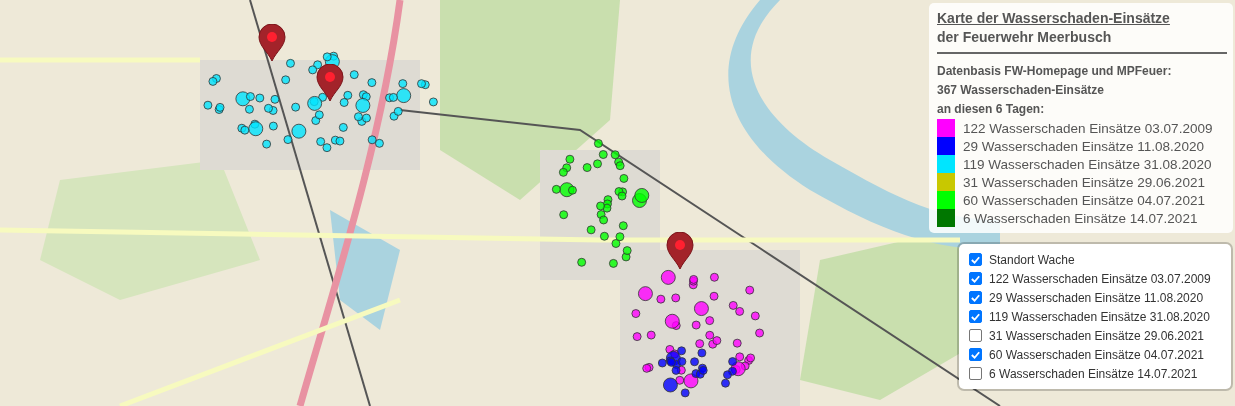 This screenshot has height=406, width=1235. I want to click on layer-label: 6 Wasserschaden Einsätze 14.07.2021, so click(1093, 373).